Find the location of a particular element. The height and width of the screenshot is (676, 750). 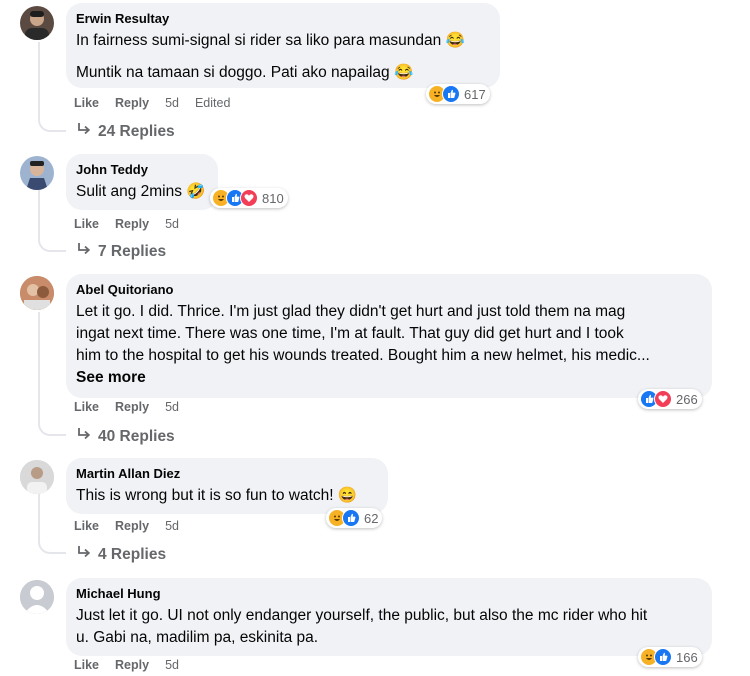

comment-author: Abel Quitoriano is located at coordinates (388, 290).